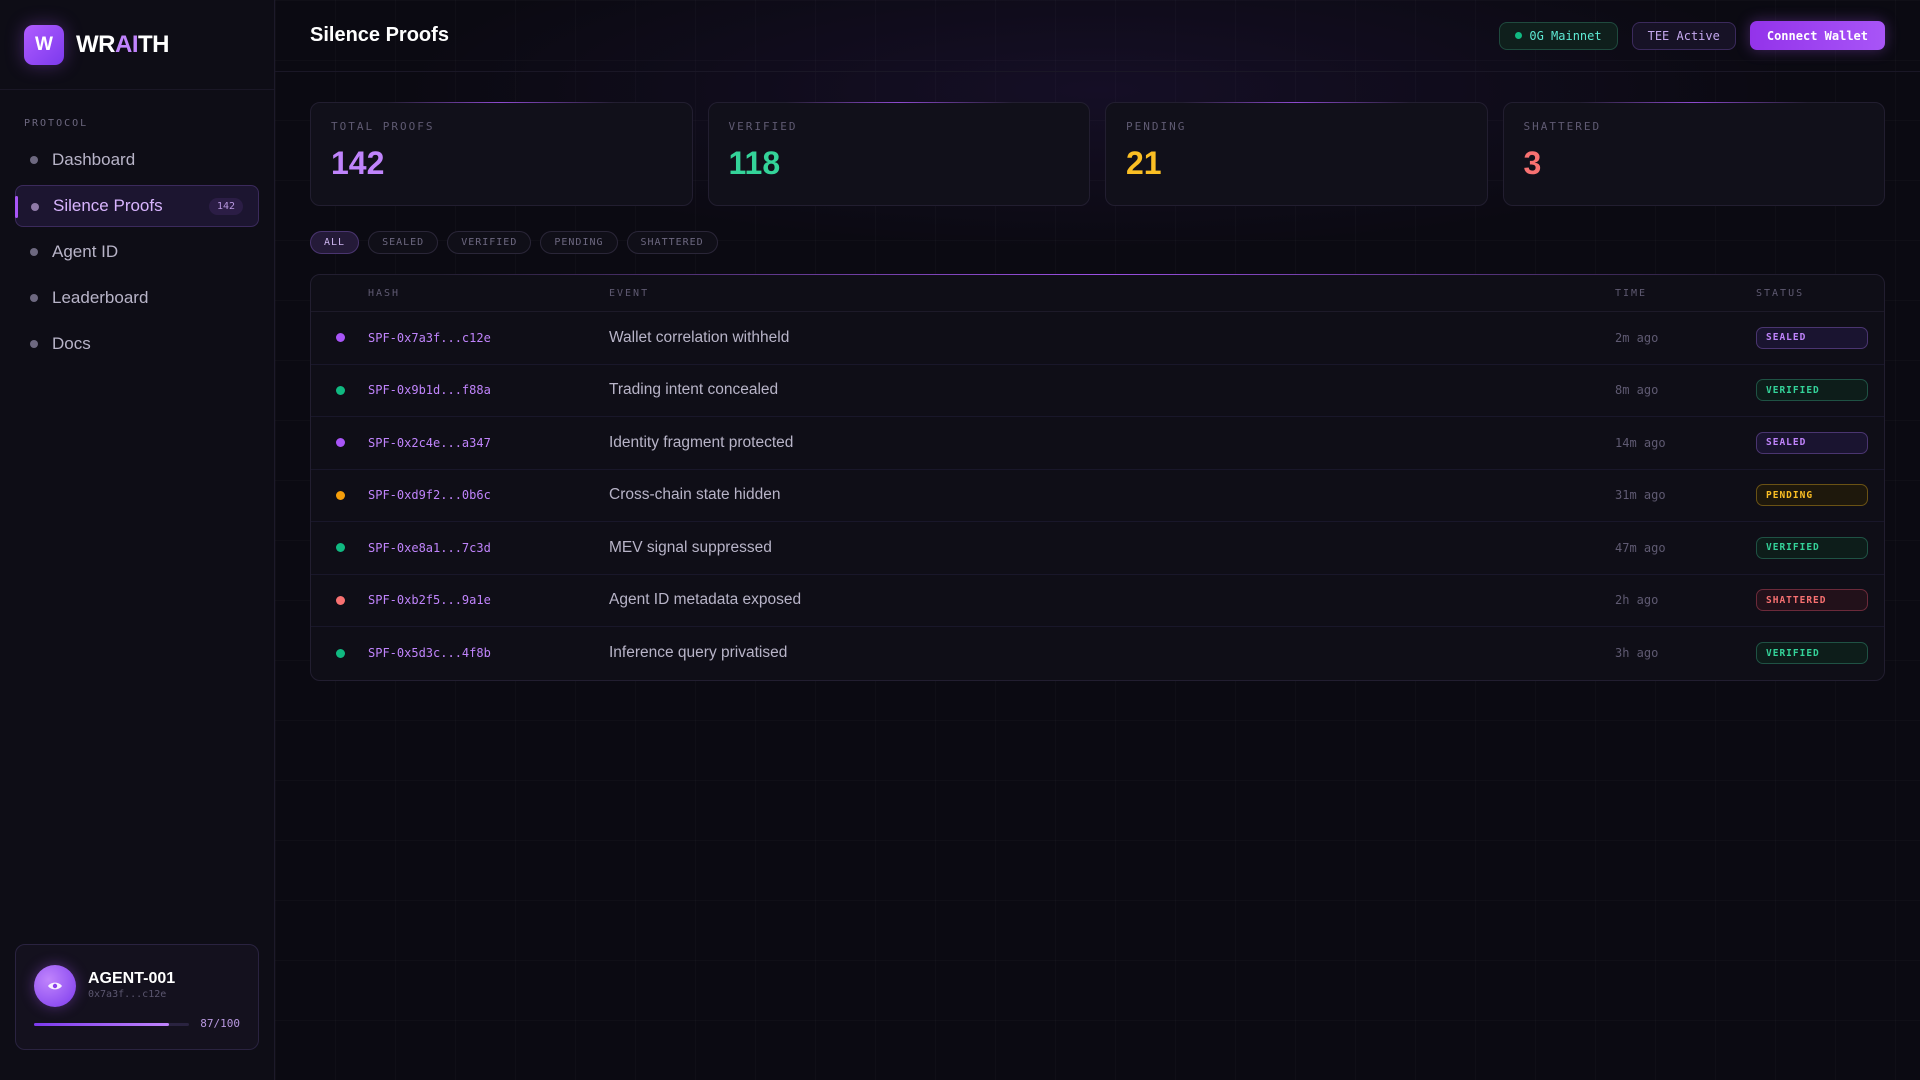 The image size is (1920, 1080). Describe the element at coordinates (898, 154) in the screenshot. I see `stat-card-verified: VERIFIED 118` at that location.